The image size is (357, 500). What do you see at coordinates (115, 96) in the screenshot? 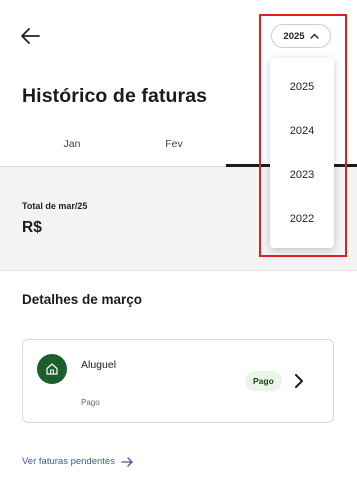
I see `page-title: Histórico de faturas` at bounding box center [115, 96].